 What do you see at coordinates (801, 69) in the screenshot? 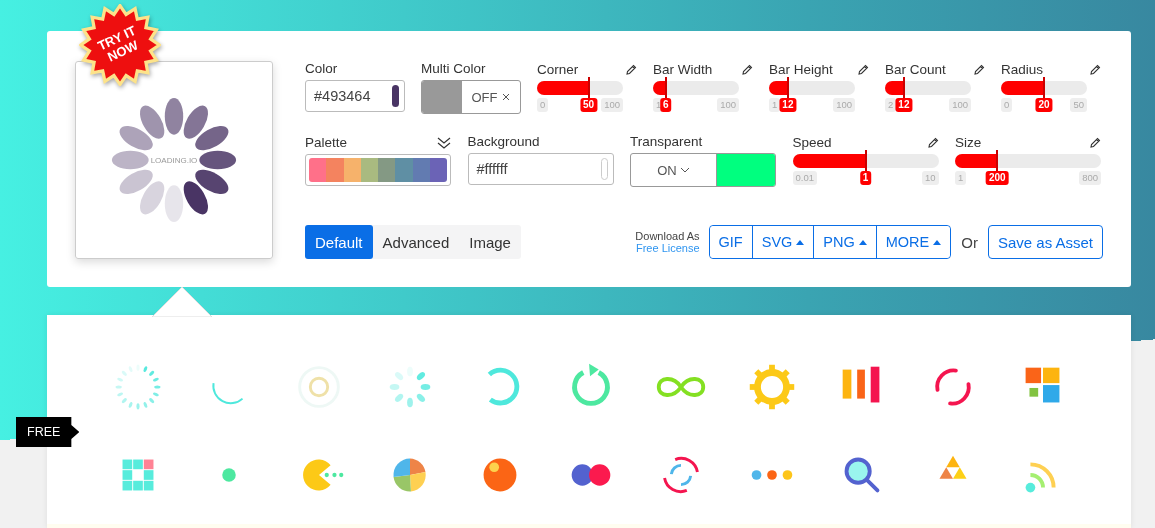
I see `slider-label: Bar Height` at bounding box center [801, 69].